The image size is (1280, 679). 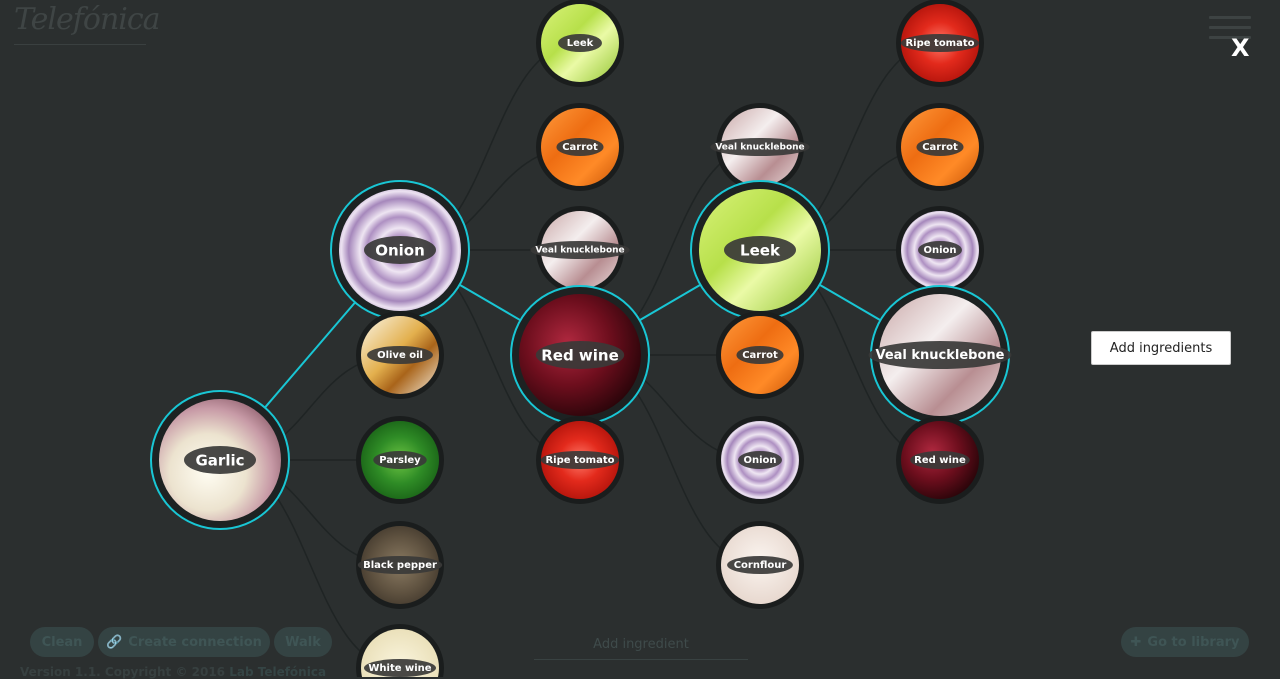 I want to click on node-label-carrot3: Carrot, so click(x=940, y=147).